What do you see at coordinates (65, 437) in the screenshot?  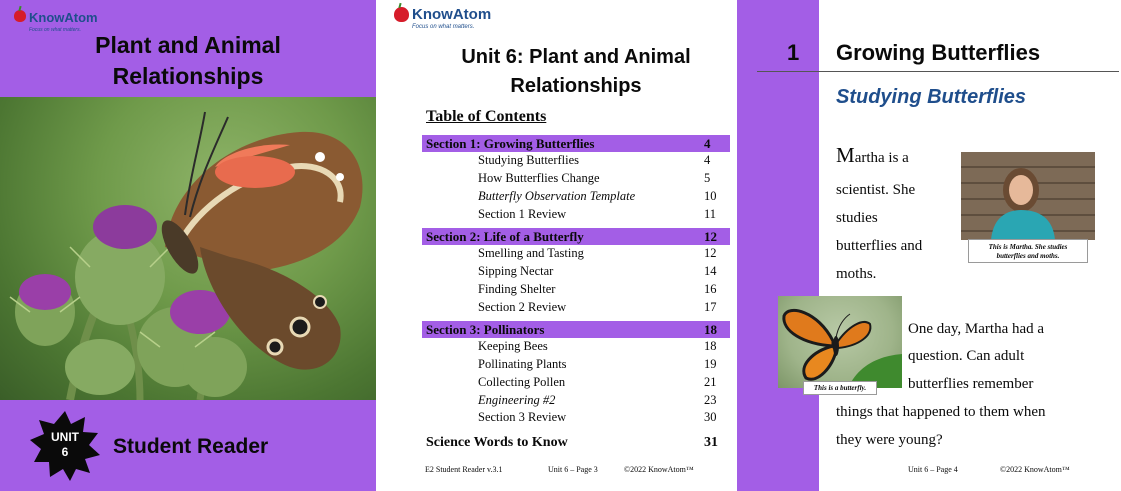 I see `unit-badge-line1: UNIT` at bounding box center [65, 437].